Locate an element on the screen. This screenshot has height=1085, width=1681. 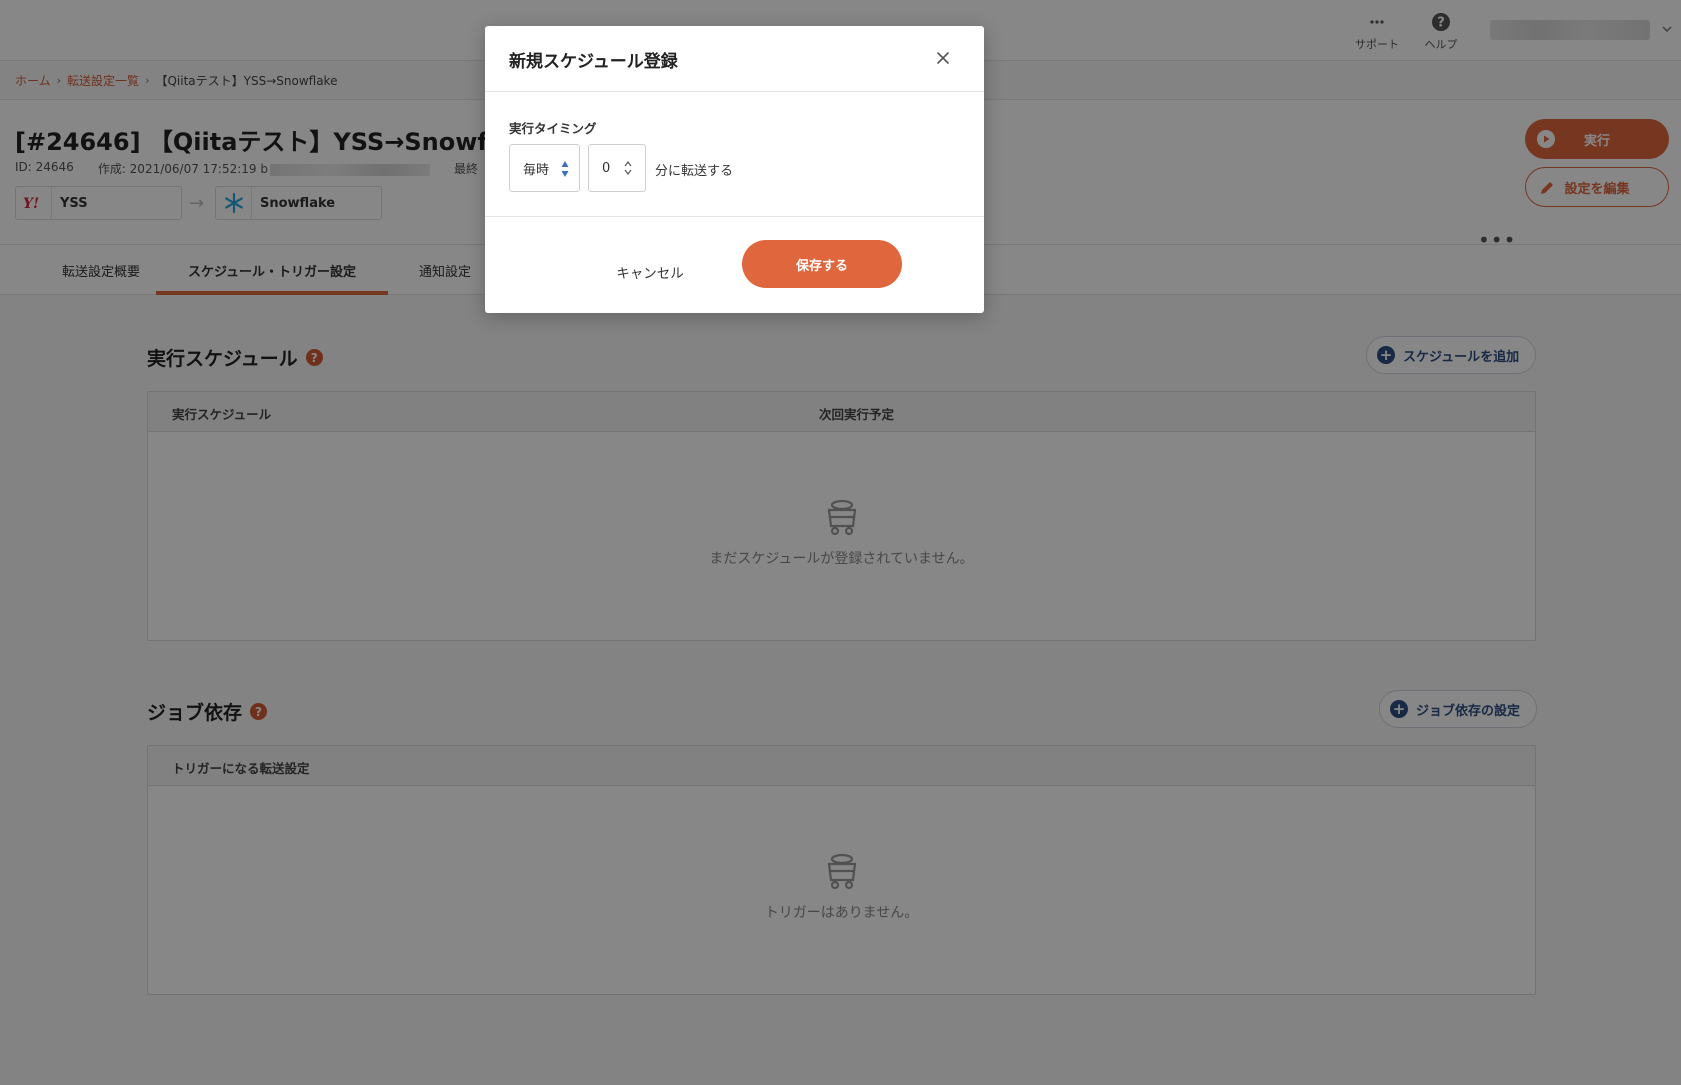
dialog-header: 新規スケジュール登録 is located at coordinates (734, 59).